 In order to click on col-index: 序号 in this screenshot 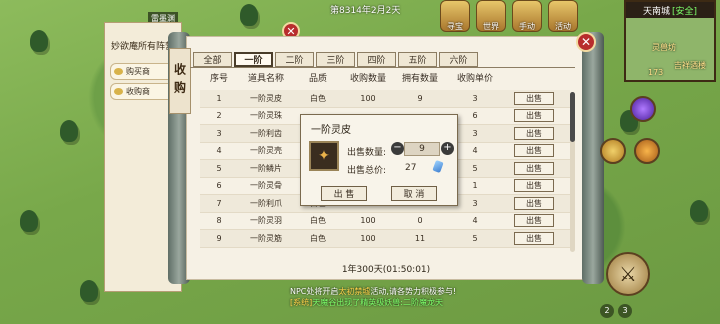, I will do `click(218, 79)`.